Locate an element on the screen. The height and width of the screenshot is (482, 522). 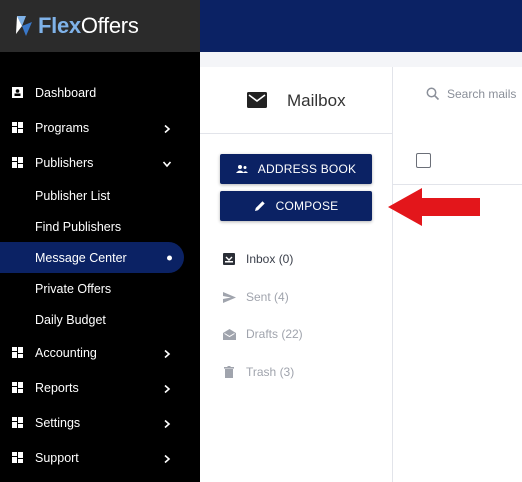
folder-label: Trash (3) is located at coordinates (270, 372).